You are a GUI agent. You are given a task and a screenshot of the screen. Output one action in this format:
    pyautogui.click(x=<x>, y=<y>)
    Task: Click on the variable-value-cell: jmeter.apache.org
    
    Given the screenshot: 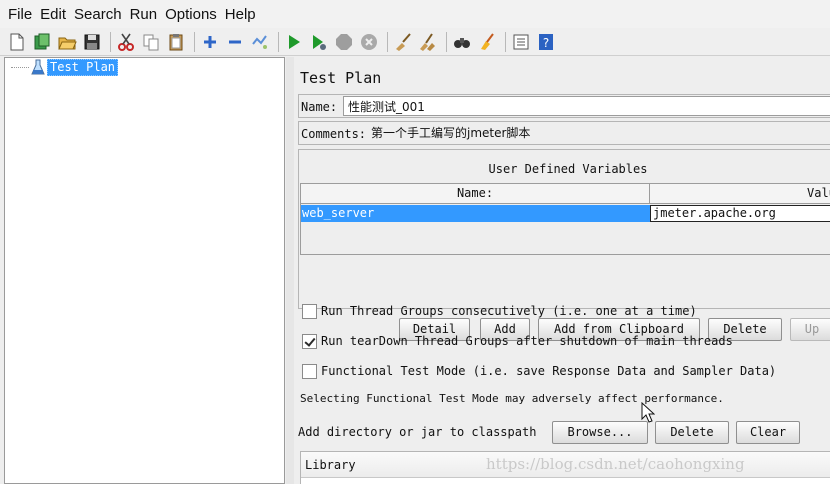 What is the action you would take?
    pyautogui.click(x=740, y=213)
    